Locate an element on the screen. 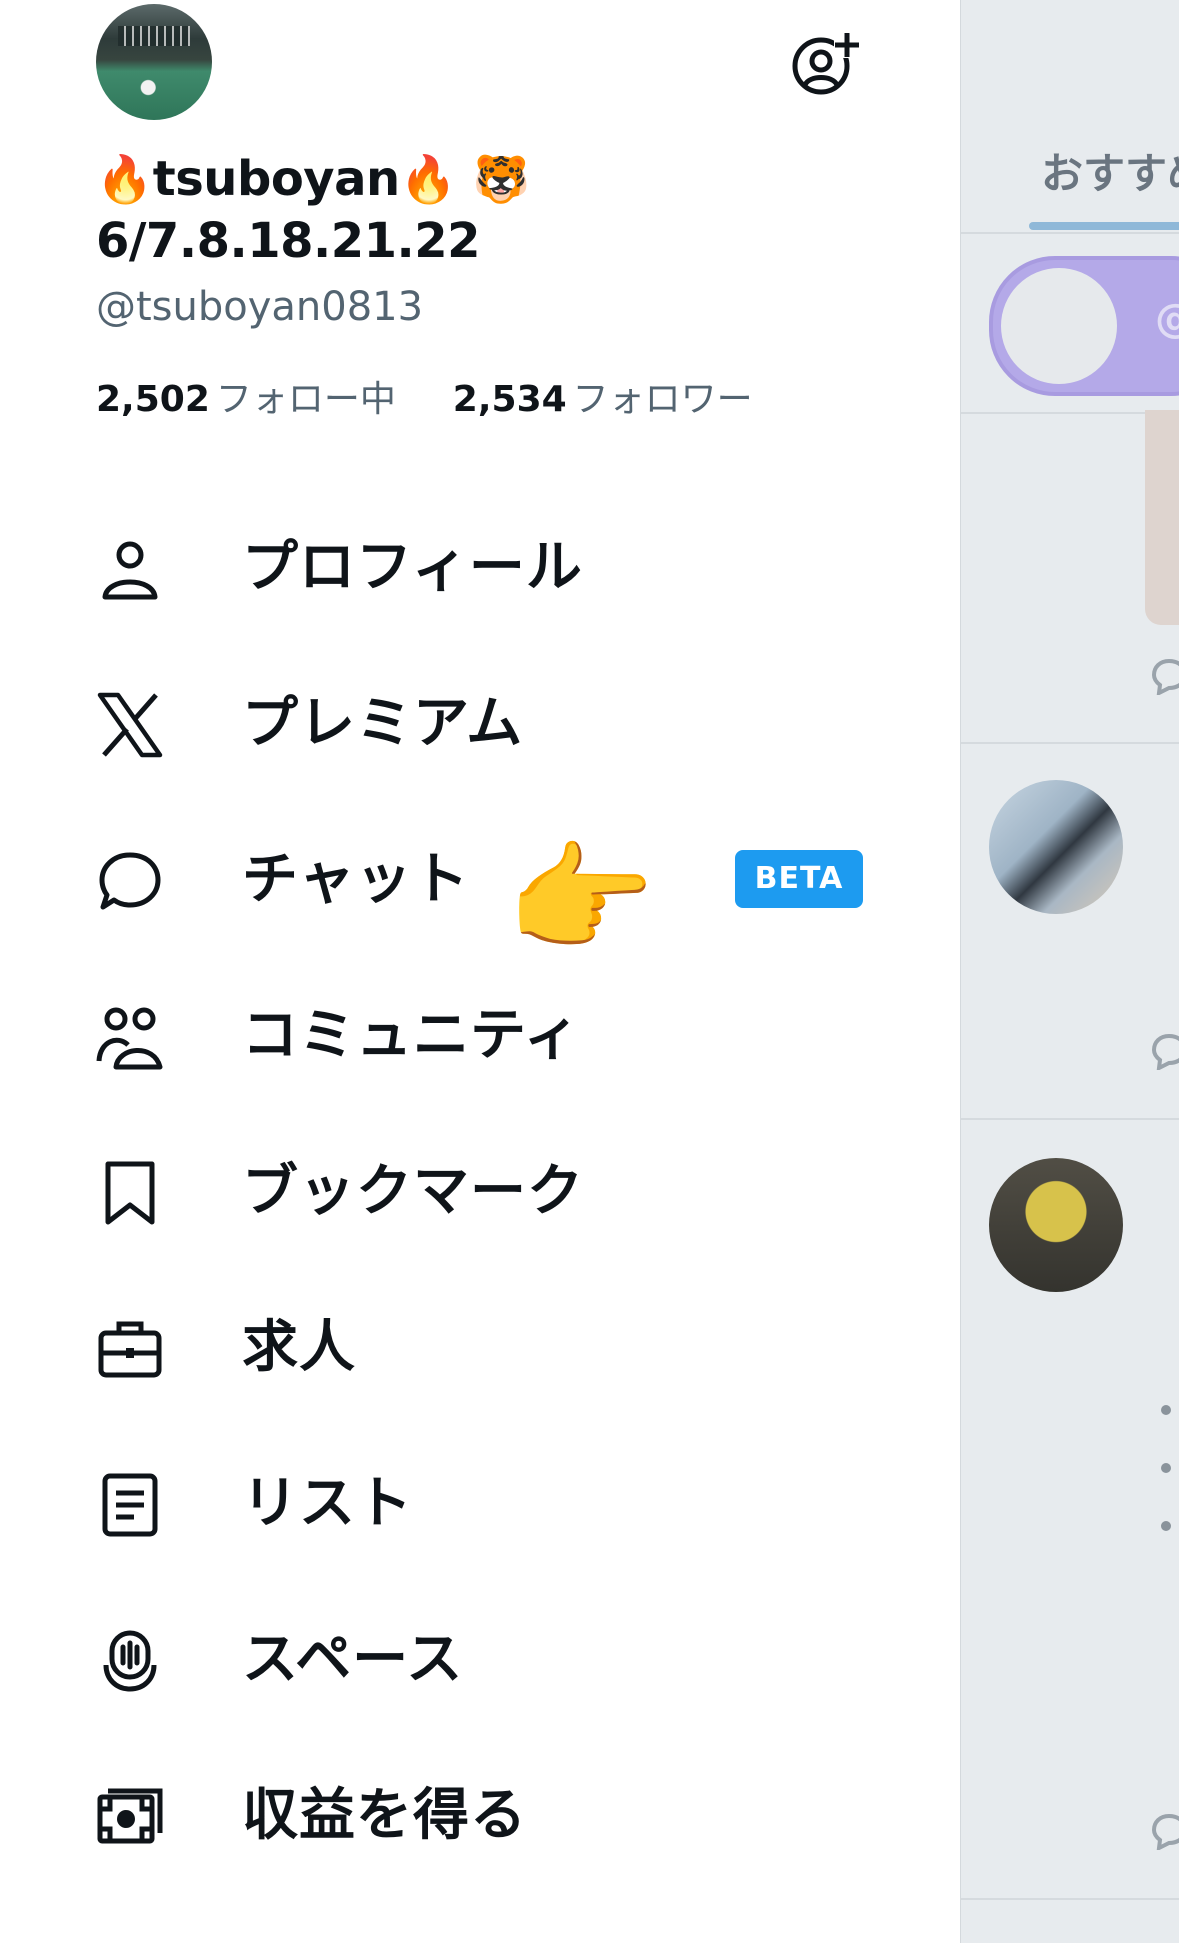  display-name: 🔥tsuboyan🔥 🐯 6/7.8.18.21.22 is located at coordinates (376, 210).